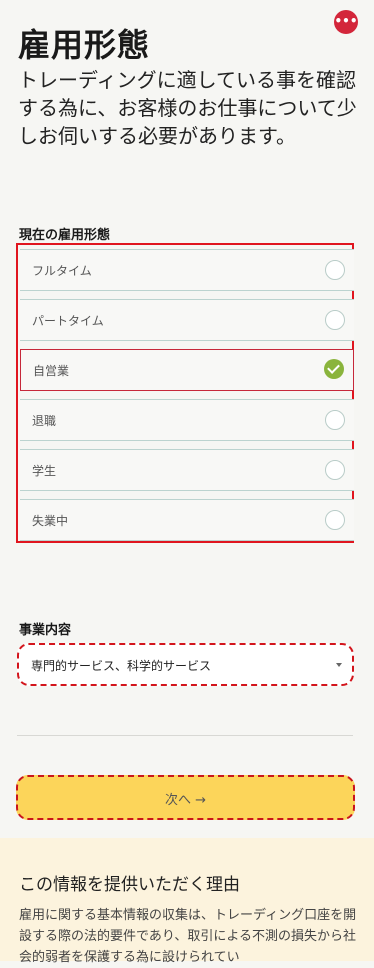 The width and height of the screenshot is (374, 968). I want to click on option-unemployed: 失業中, so click(187, 520).